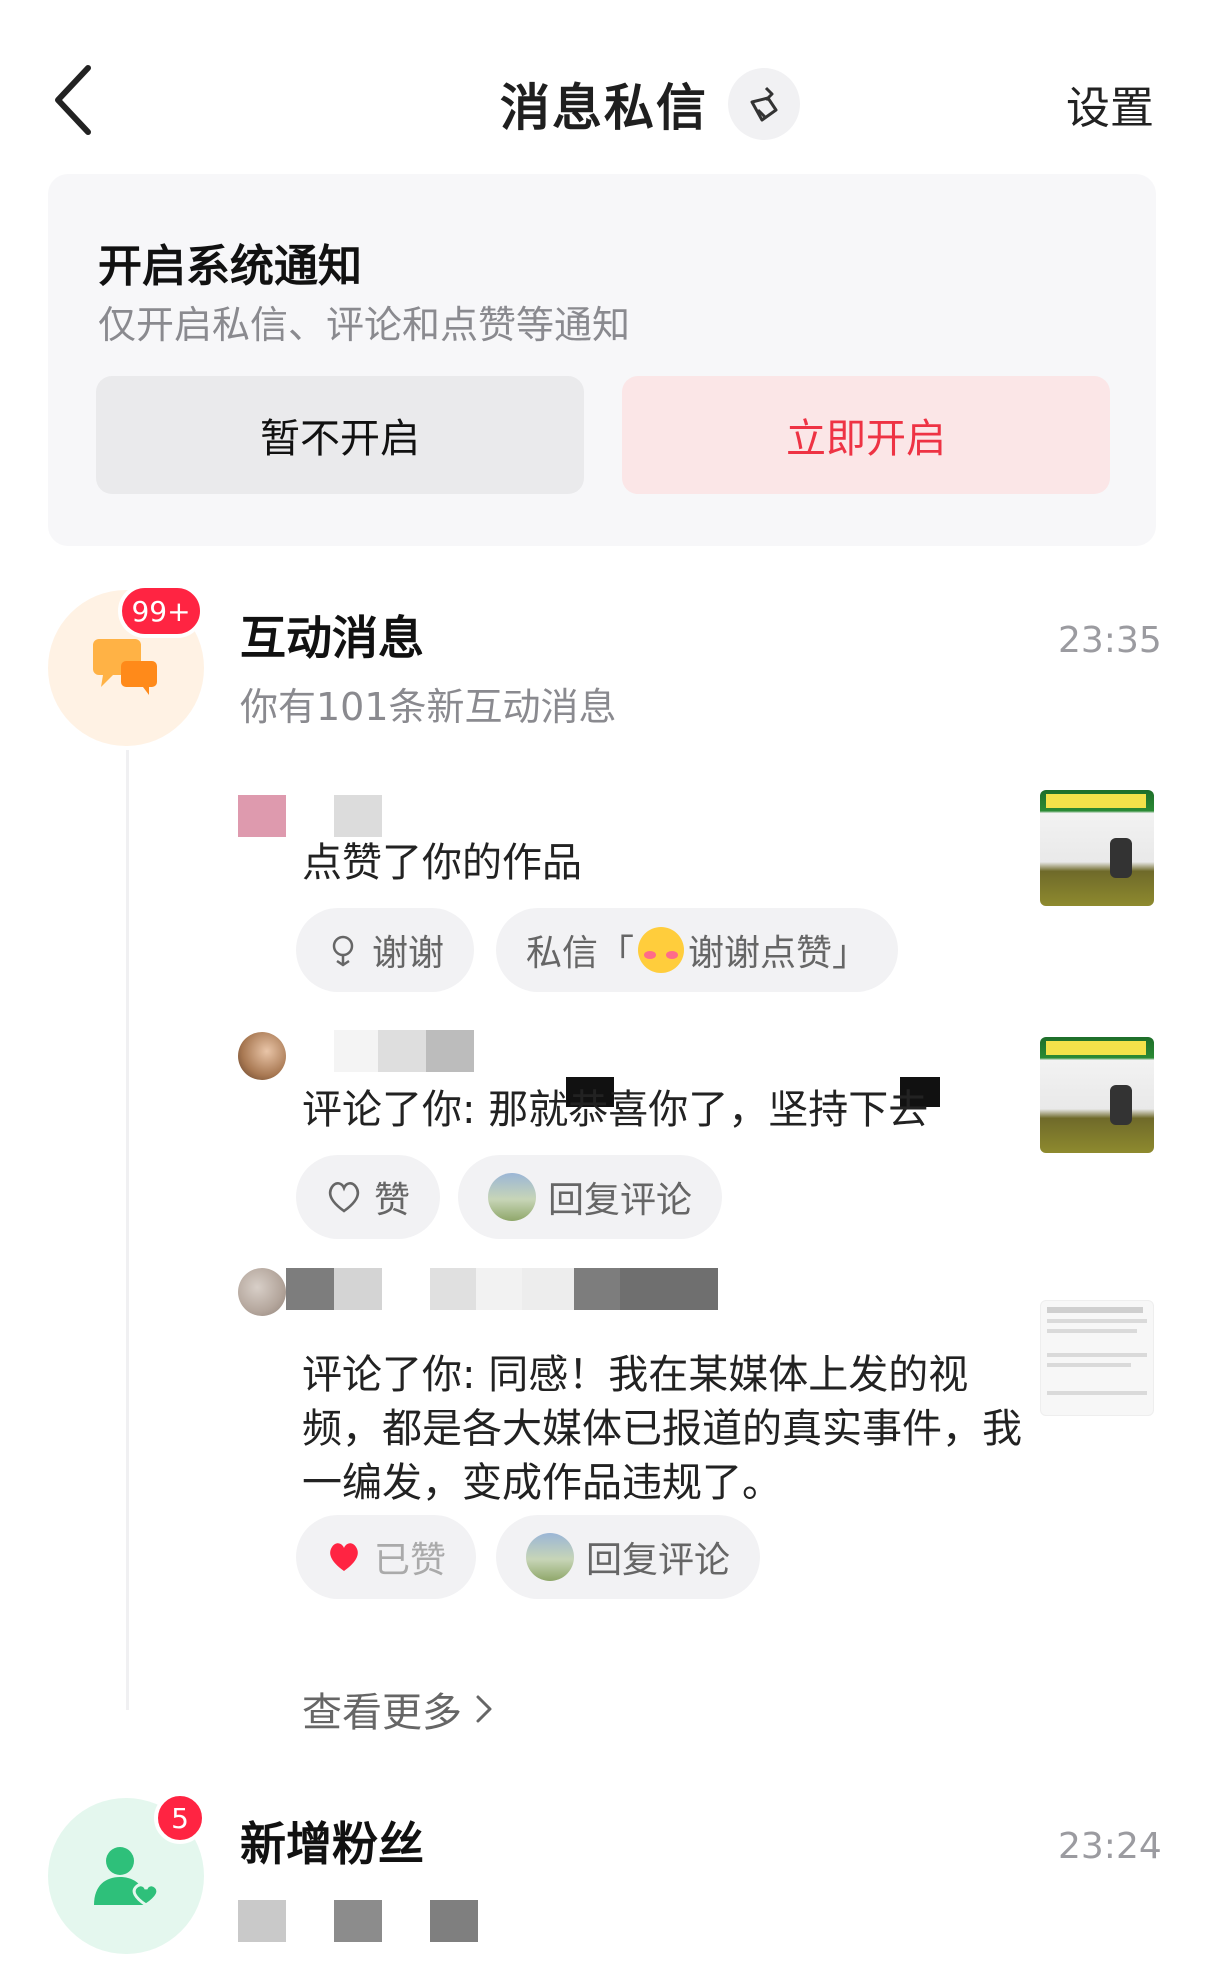 This screenshot has height=1988, width=1206. I want to click on unread-badge: 99+, so click(161, 611).